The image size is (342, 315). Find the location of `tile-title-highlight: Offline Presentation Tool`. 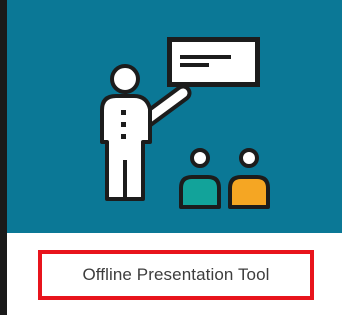

tile-title-highlight: Offline Presentation Tool is located at coordinates (176, 275).